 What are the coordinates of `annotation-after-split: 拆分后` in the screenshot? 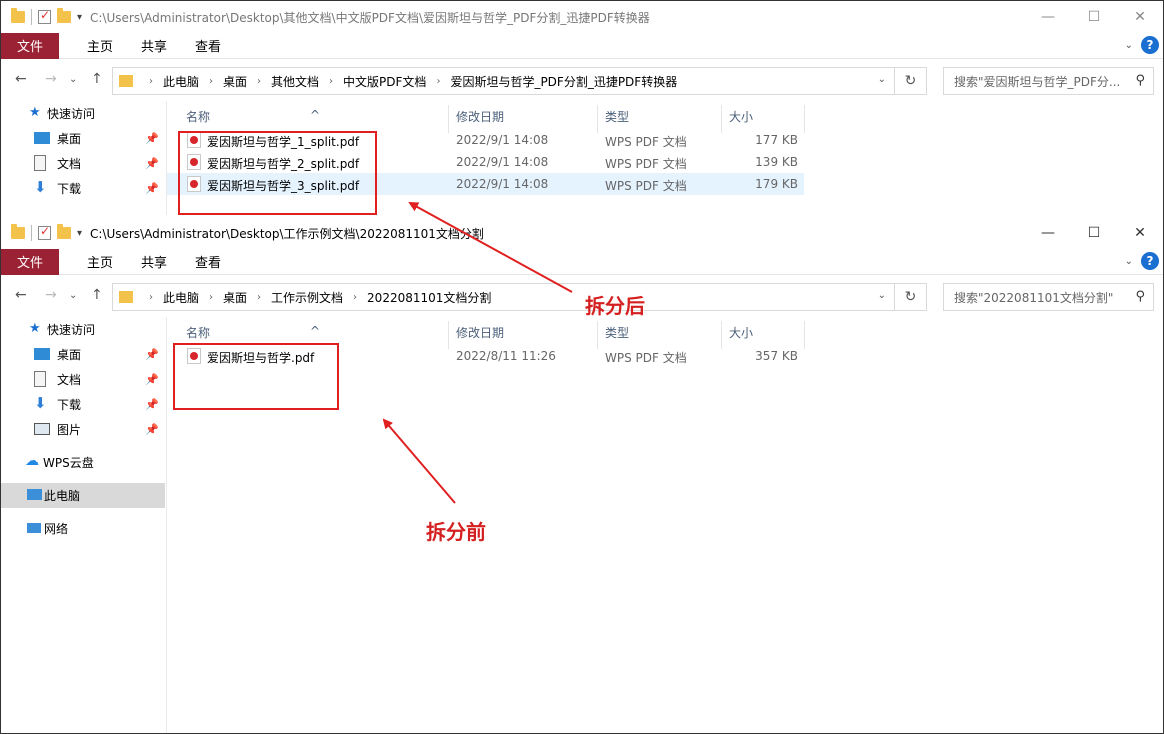 It's located at (615, 306).